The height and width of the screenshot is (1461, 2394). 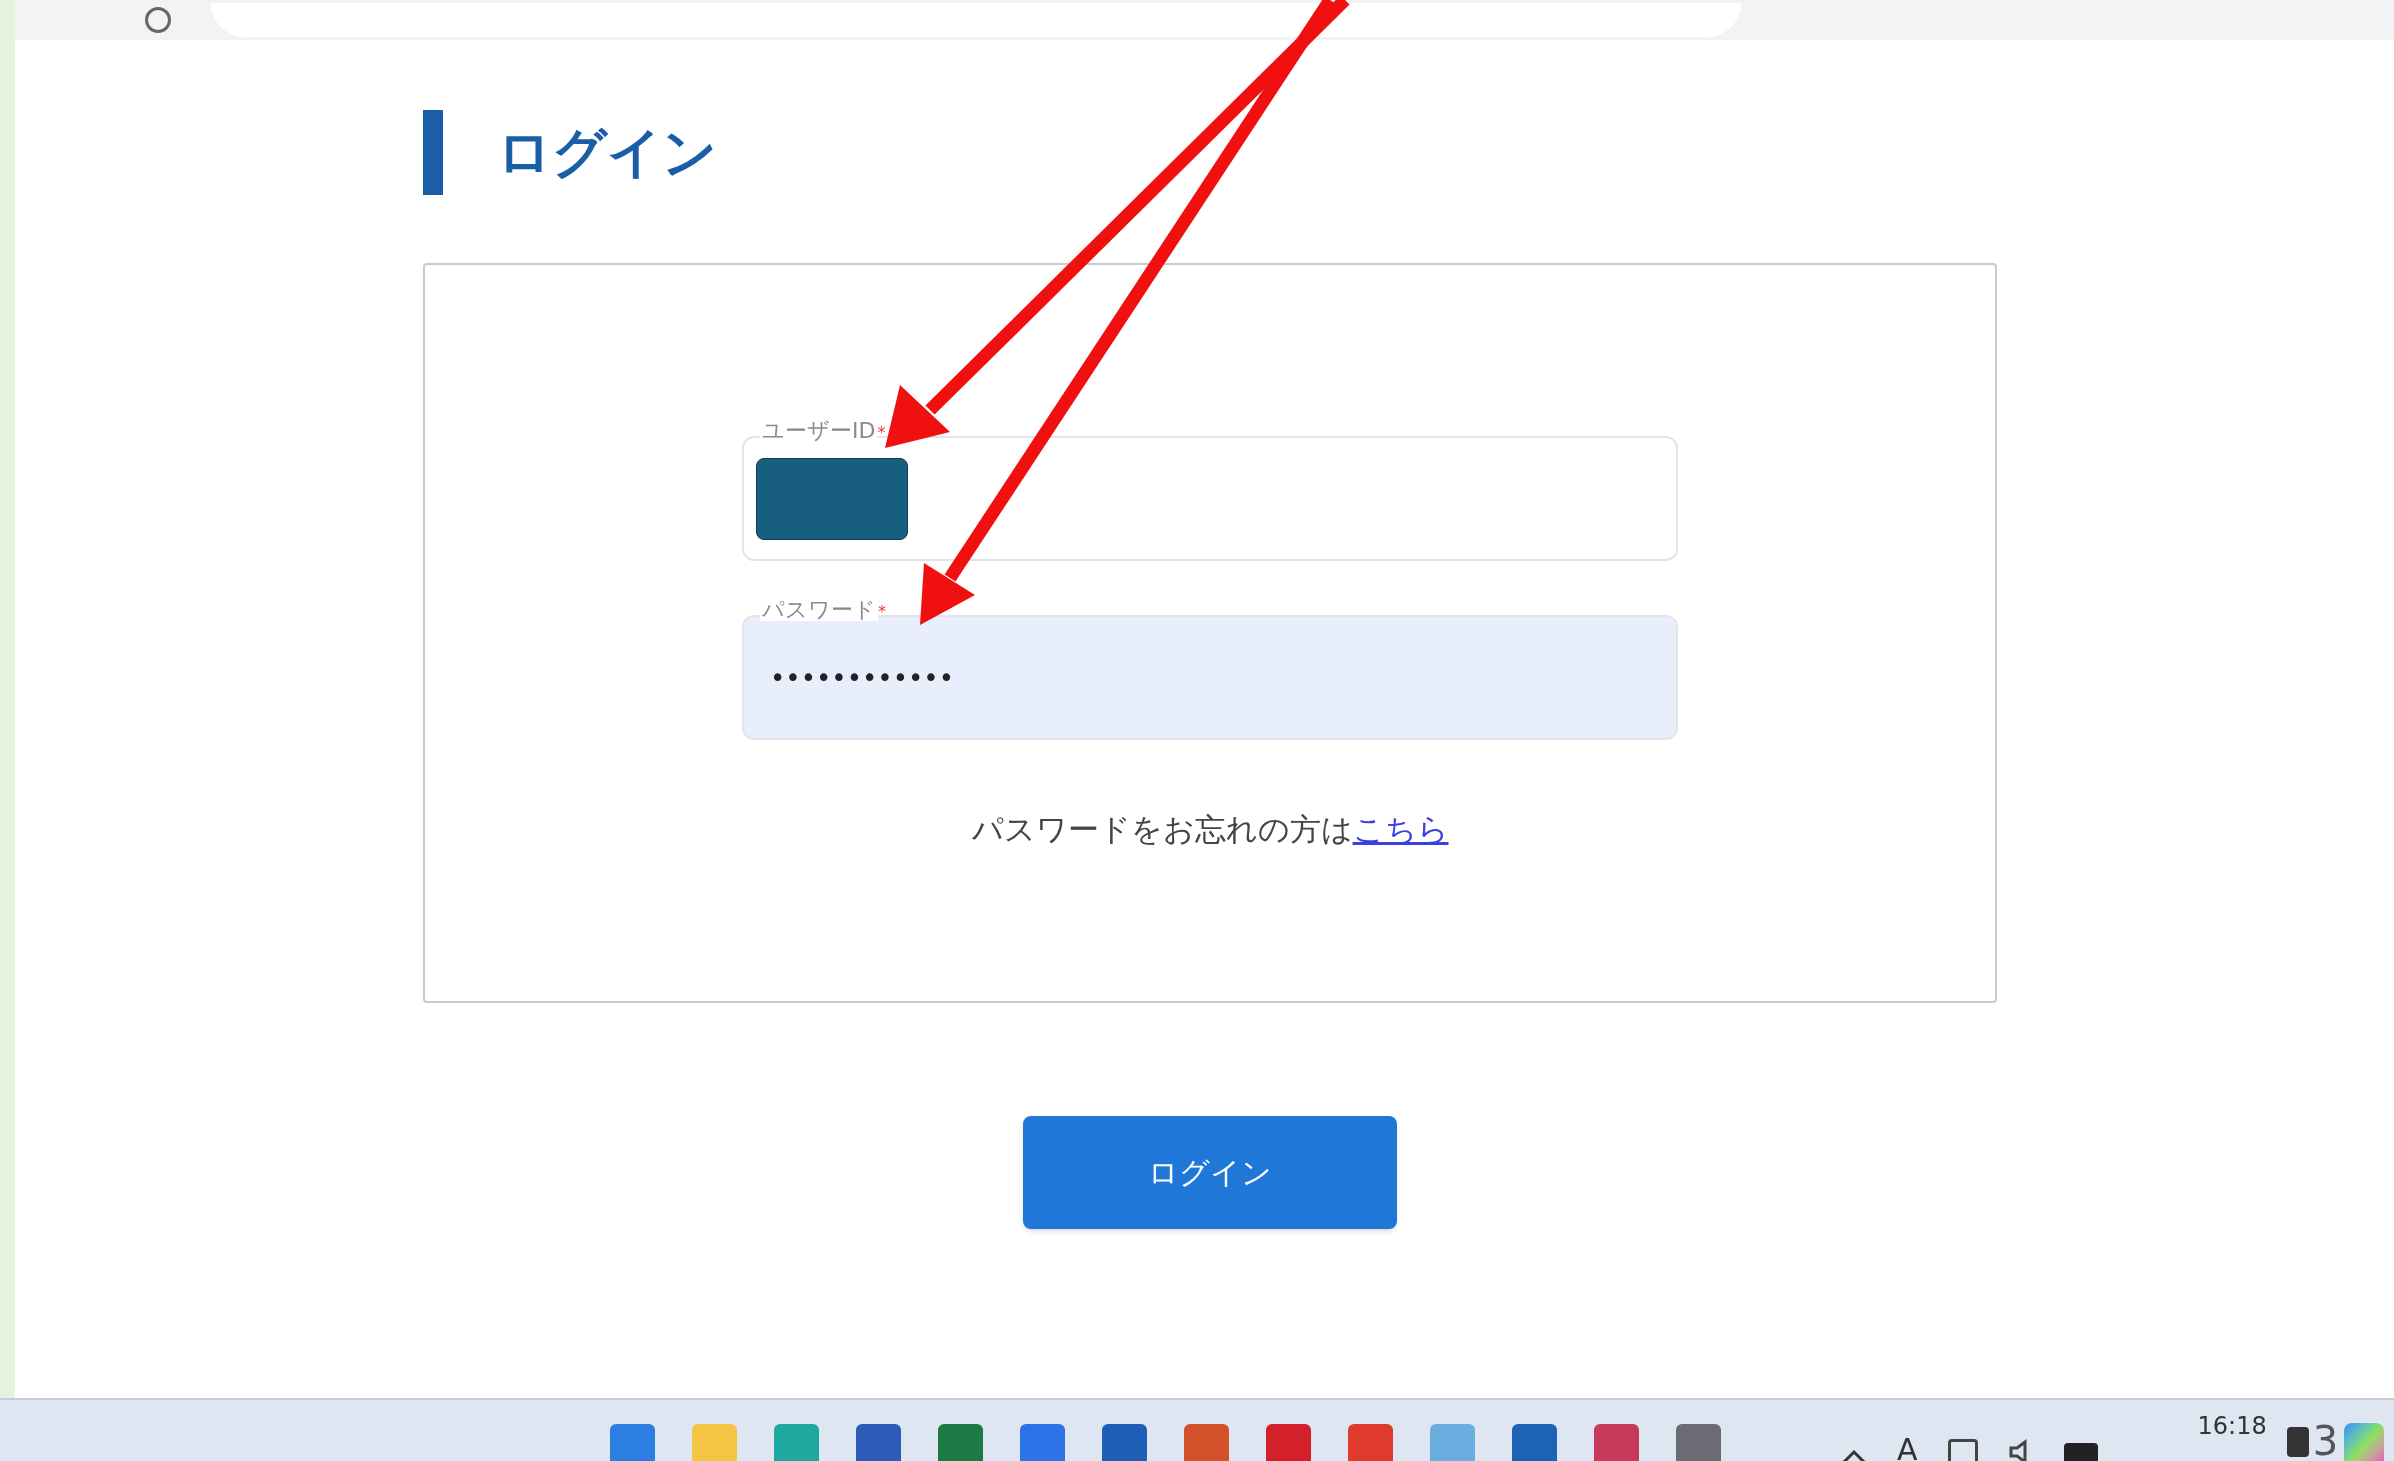 What do you see at coordinates (2364, 1442) in the screenshot?
I see `copilot-icon` at bounding box center [2364, 1442].